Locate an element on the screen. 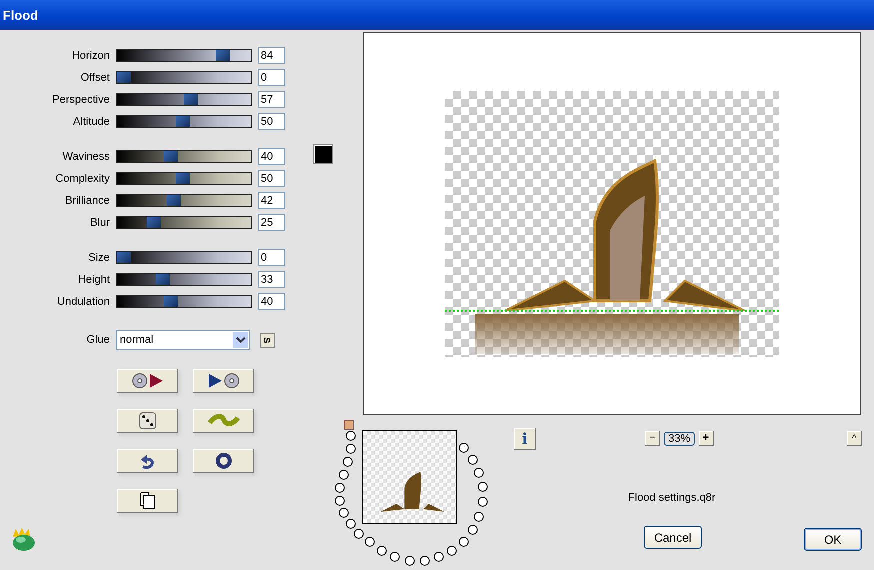  slider-label: Offset is located at coordinates (95, 78).